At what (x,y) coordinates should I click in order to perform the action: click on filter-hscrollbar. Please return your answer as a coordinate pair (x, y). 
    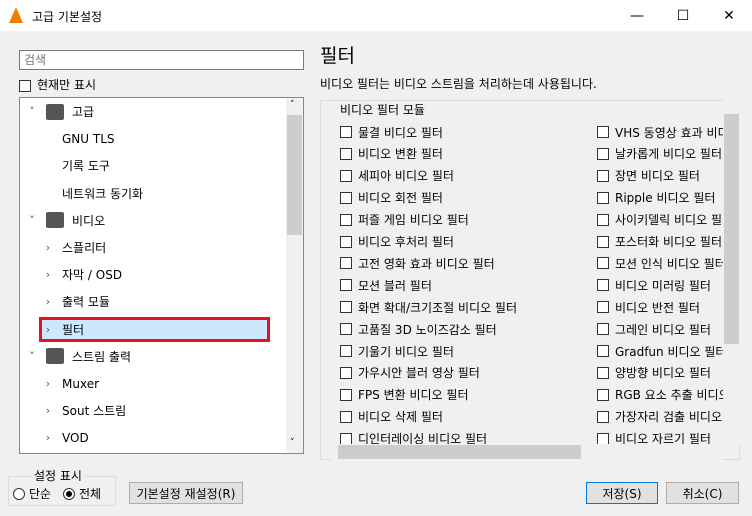
    Looking at the image, I should click on (527, 452).